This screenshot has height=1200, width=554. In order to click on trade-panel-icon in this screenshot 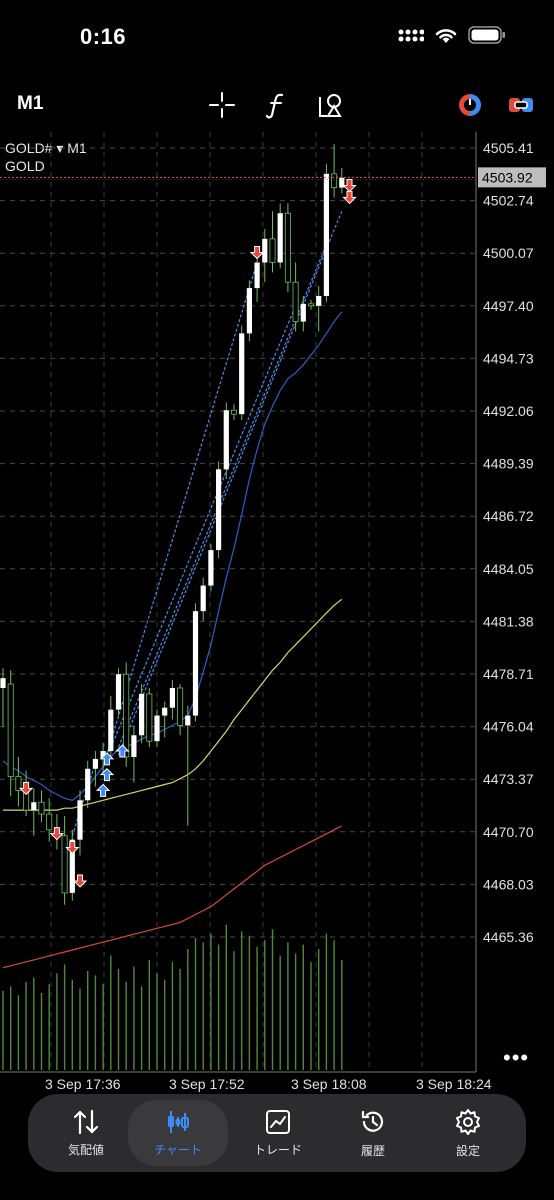, I will do `click(521, 105)`.